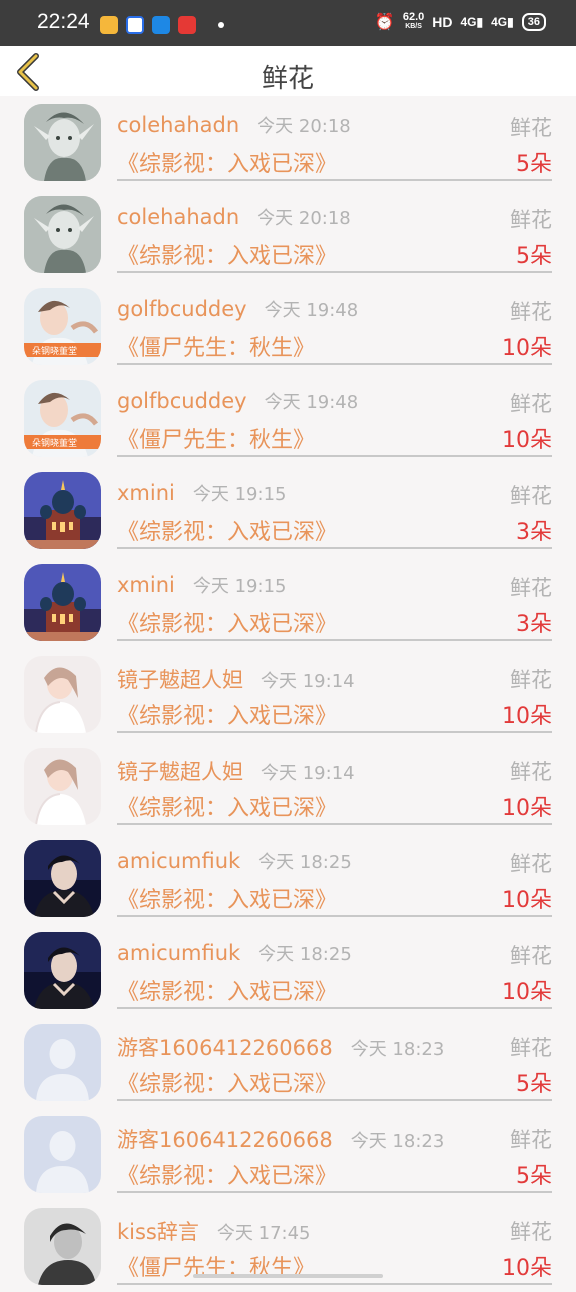 The height and width of the screenshot is (1292, 576). Describe the element at coordinates (334, 1058) in the screenshot. I see `gift-record-content: 游客1606412260668 今天 18:23 鲜花 《综影视：入戏已深》 5朵` at that location.